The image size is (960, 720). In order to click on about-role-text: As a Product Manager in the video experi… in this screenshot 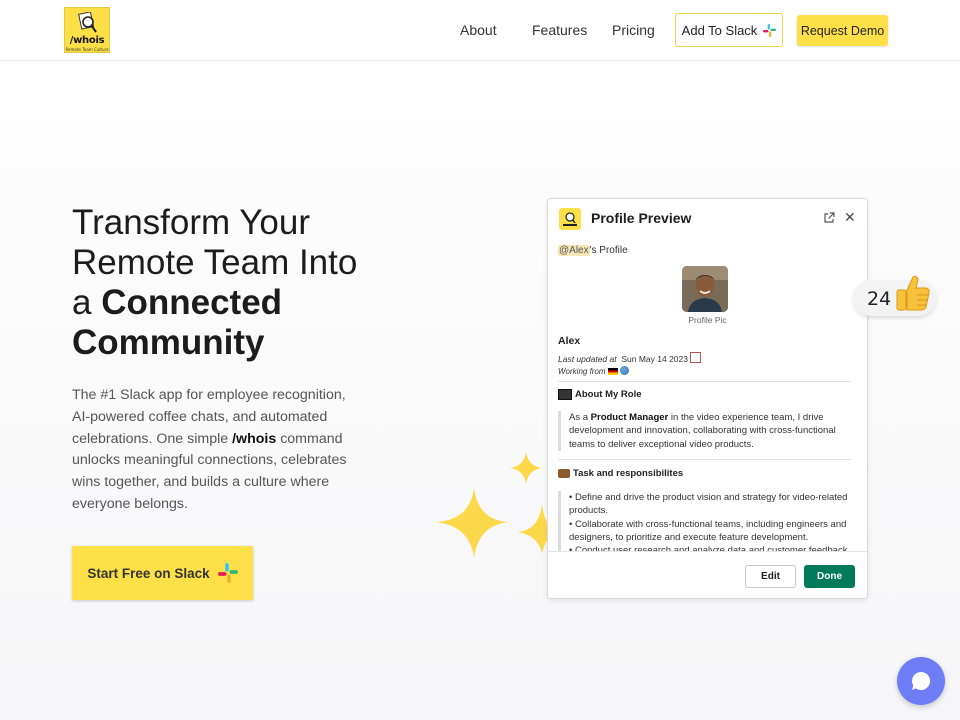, I will do `click(704, 431)`.